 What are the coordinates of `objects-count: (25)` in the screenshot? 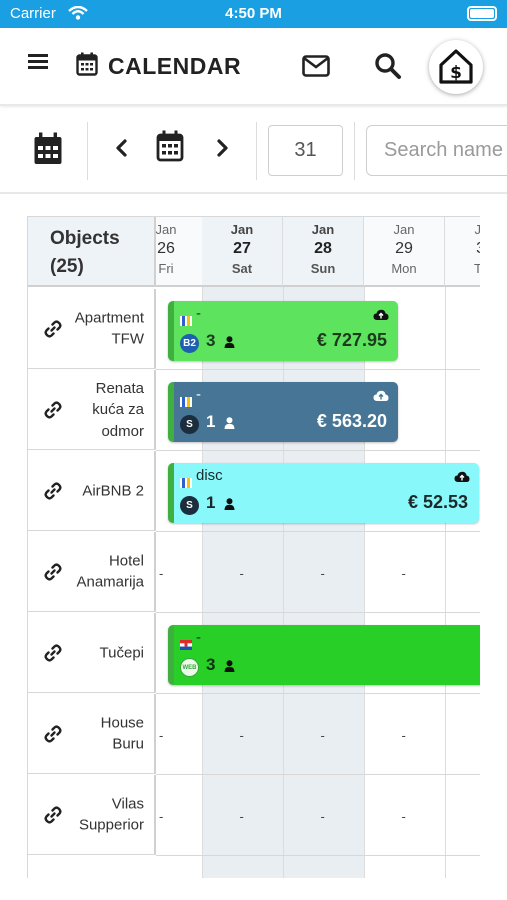 It's located at (67, 266).